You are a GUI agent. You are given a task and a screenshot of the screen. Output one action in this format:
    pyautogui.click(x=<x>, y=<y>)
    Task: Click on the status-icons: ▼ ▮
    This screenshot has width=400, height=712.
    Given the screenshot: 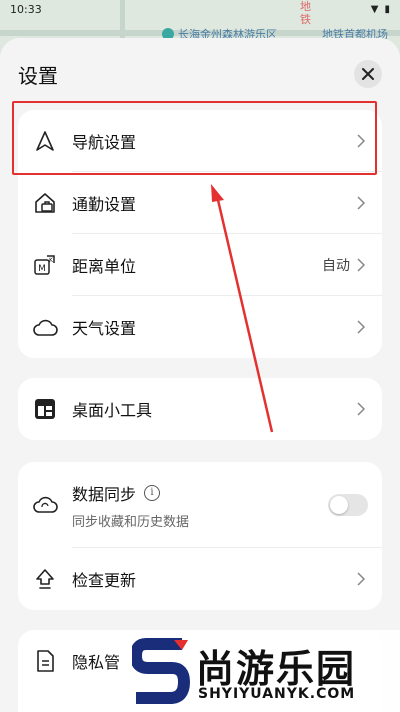 What is the action you would take?
    pyautogui.click(x=380, y=9)
    